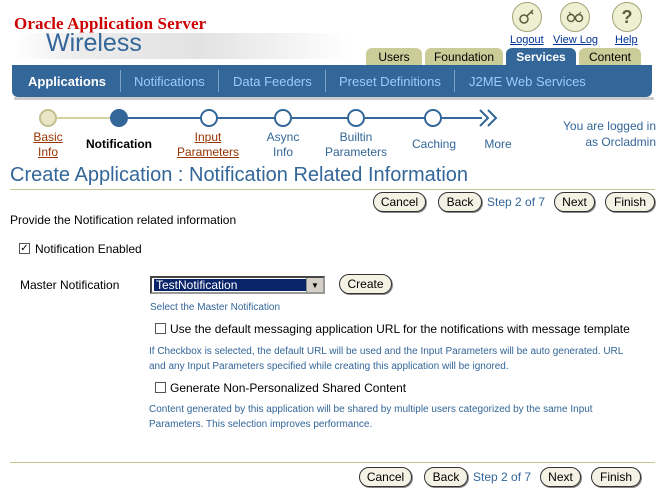 The width and height of the screenshot is (665, 494). Describe the element at coordinates (283, 118) in the screenshot. I see `train-stop-async-info` at that location.